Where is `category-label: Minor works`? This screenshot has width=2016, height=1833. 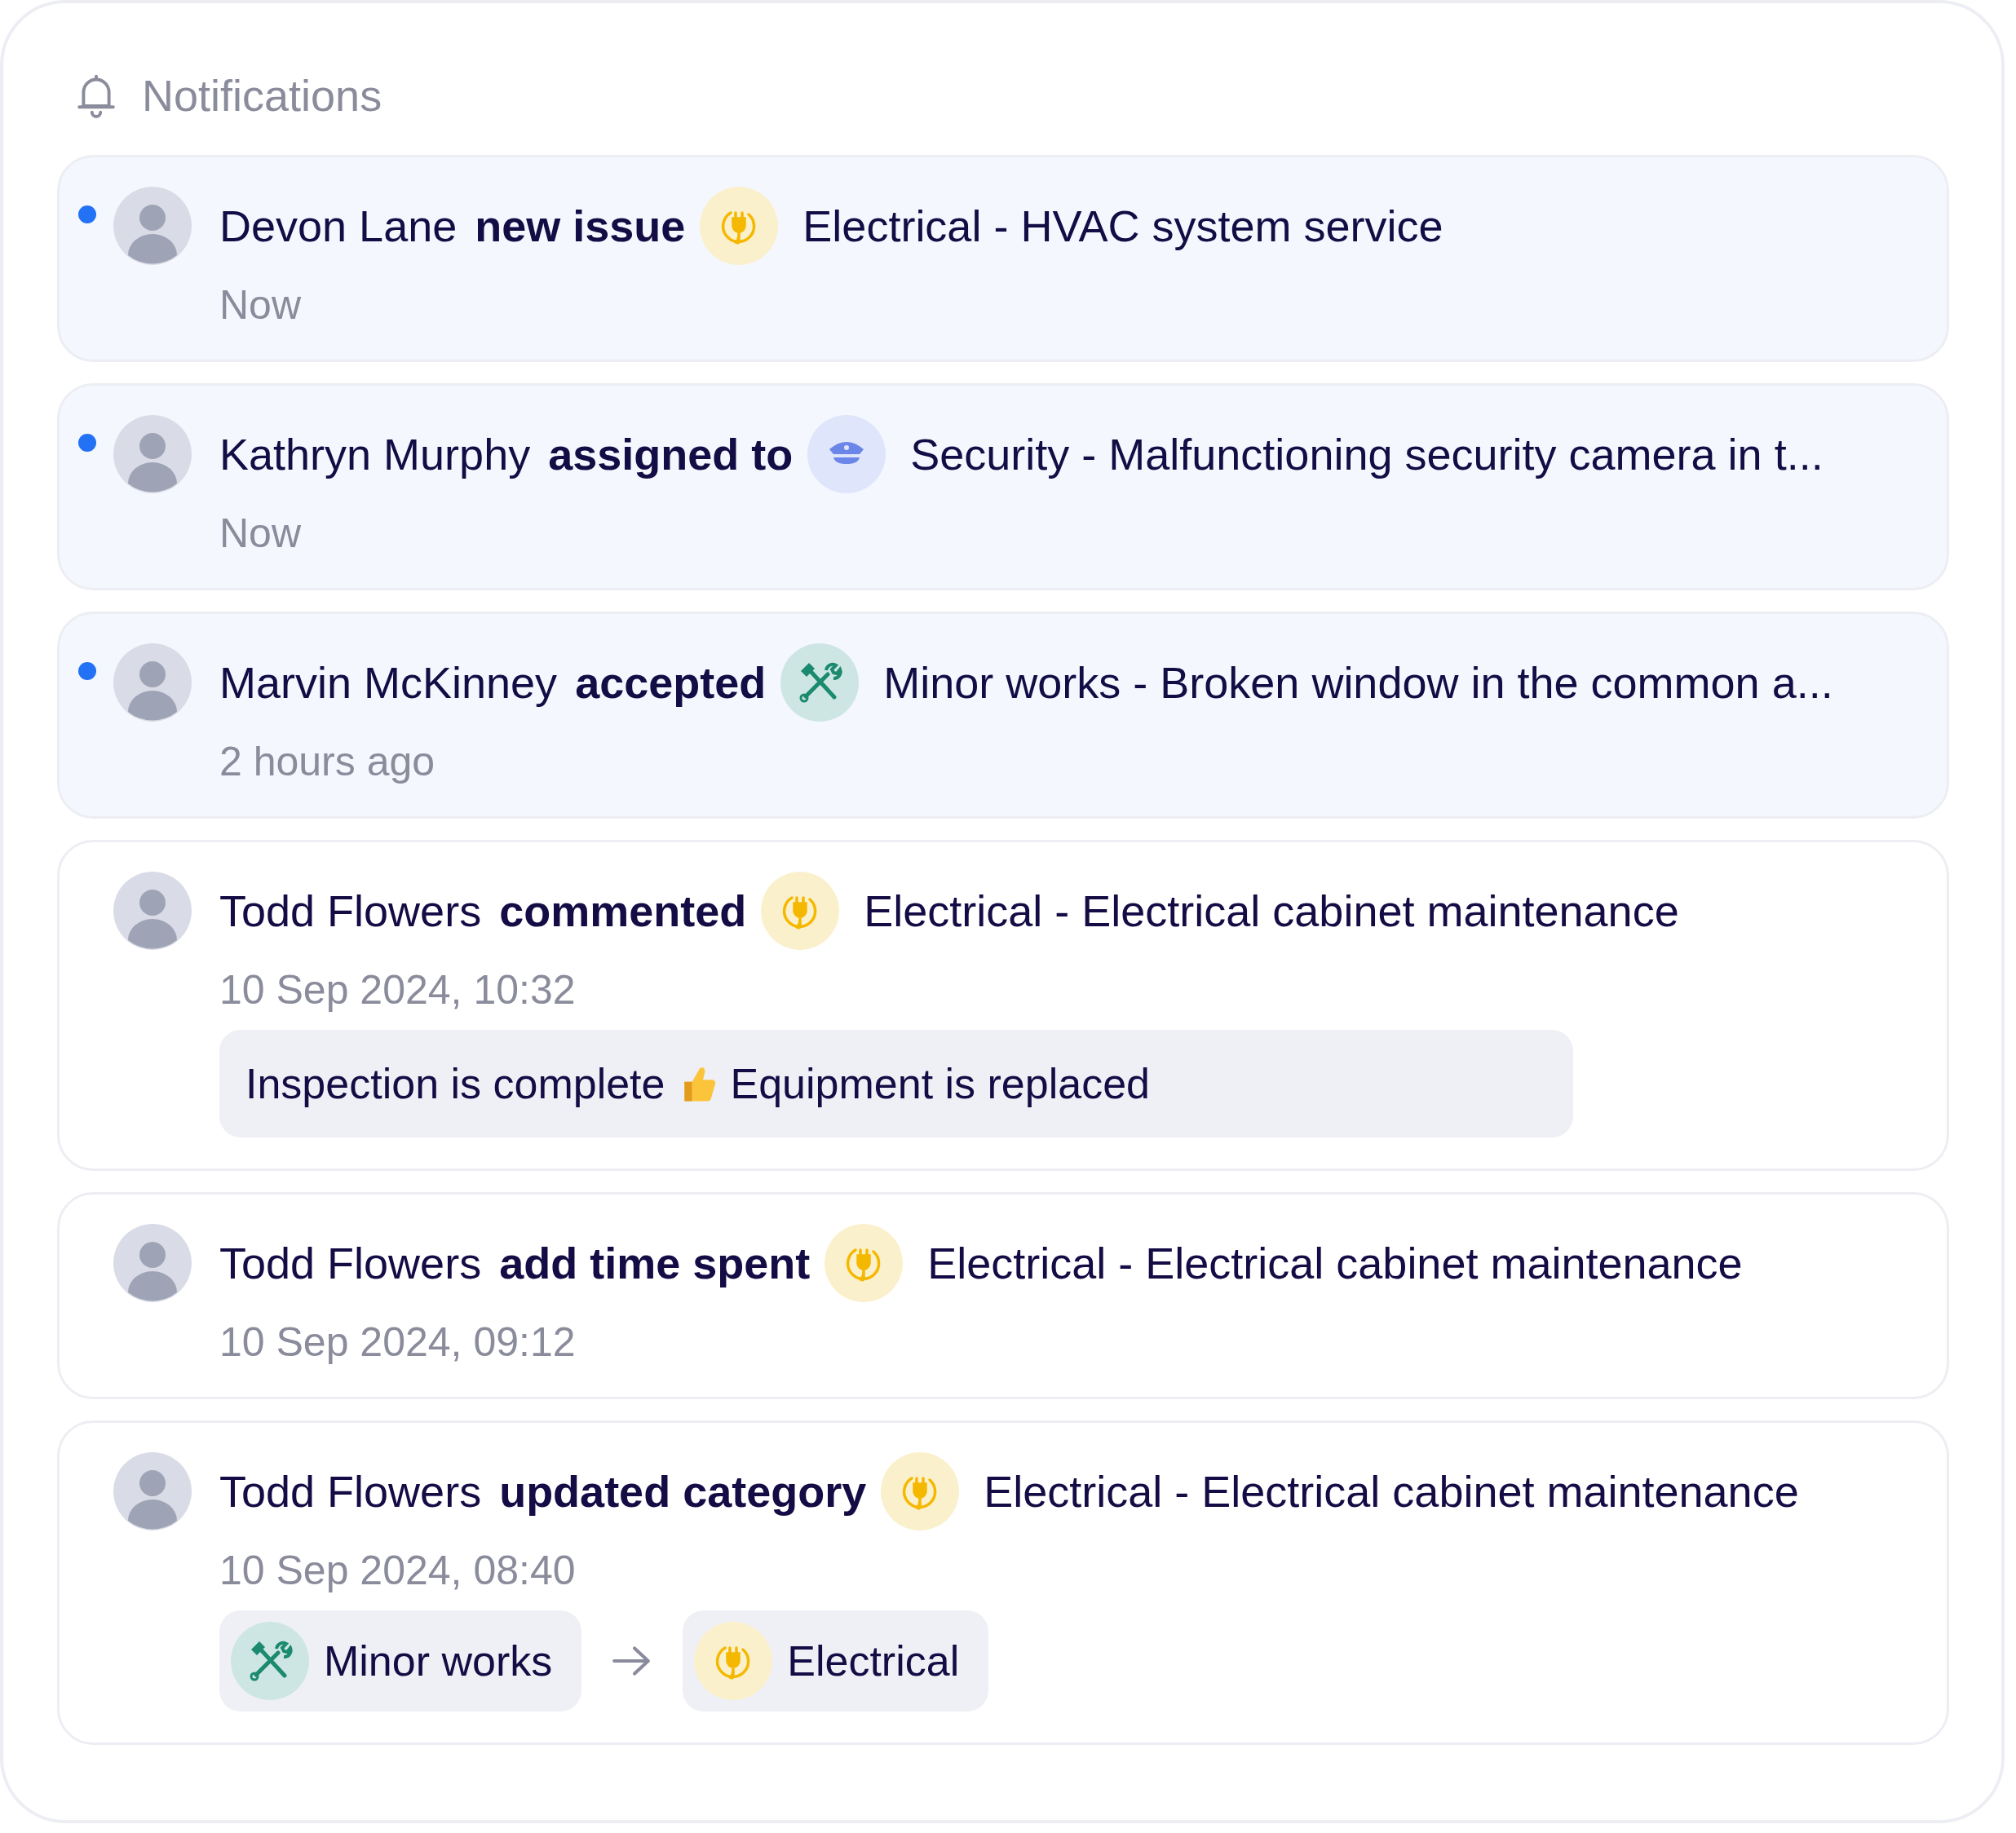 category-label: Minor works is located at coordinates (438, 1660).